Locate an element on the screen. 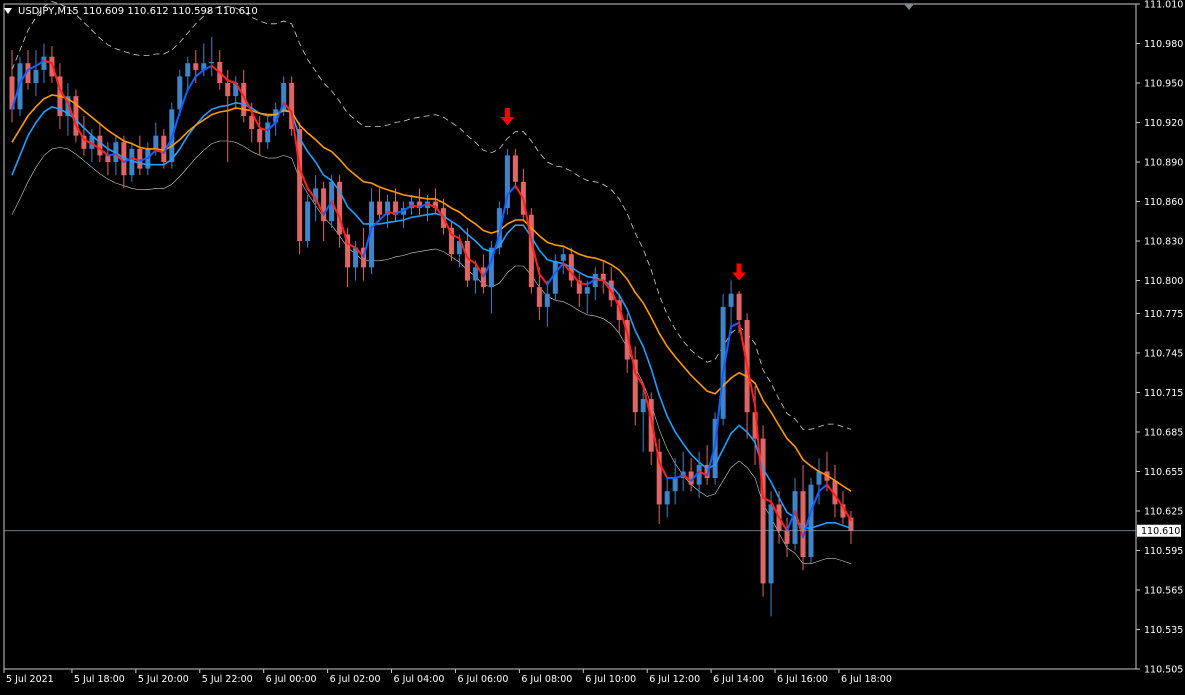 The image size is (1185, 695). y-tick-label: 110.920 is located at coordinates (1163, 123).